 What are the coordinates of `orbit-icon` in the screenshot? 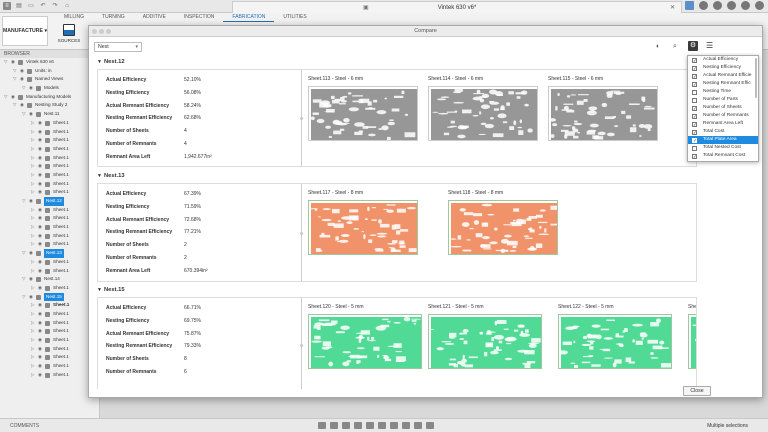 It's located at (322, 425).